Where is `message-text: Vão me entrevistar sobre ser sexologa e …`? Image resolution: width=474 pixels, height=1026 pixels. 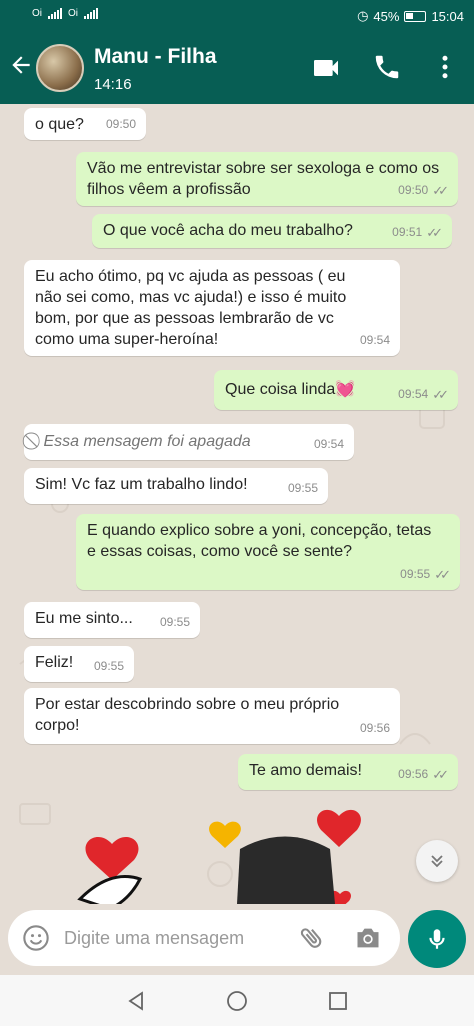 message-text: Vão me entrevistar sobre ser sexologa e … is located at coordinates (263, 179).